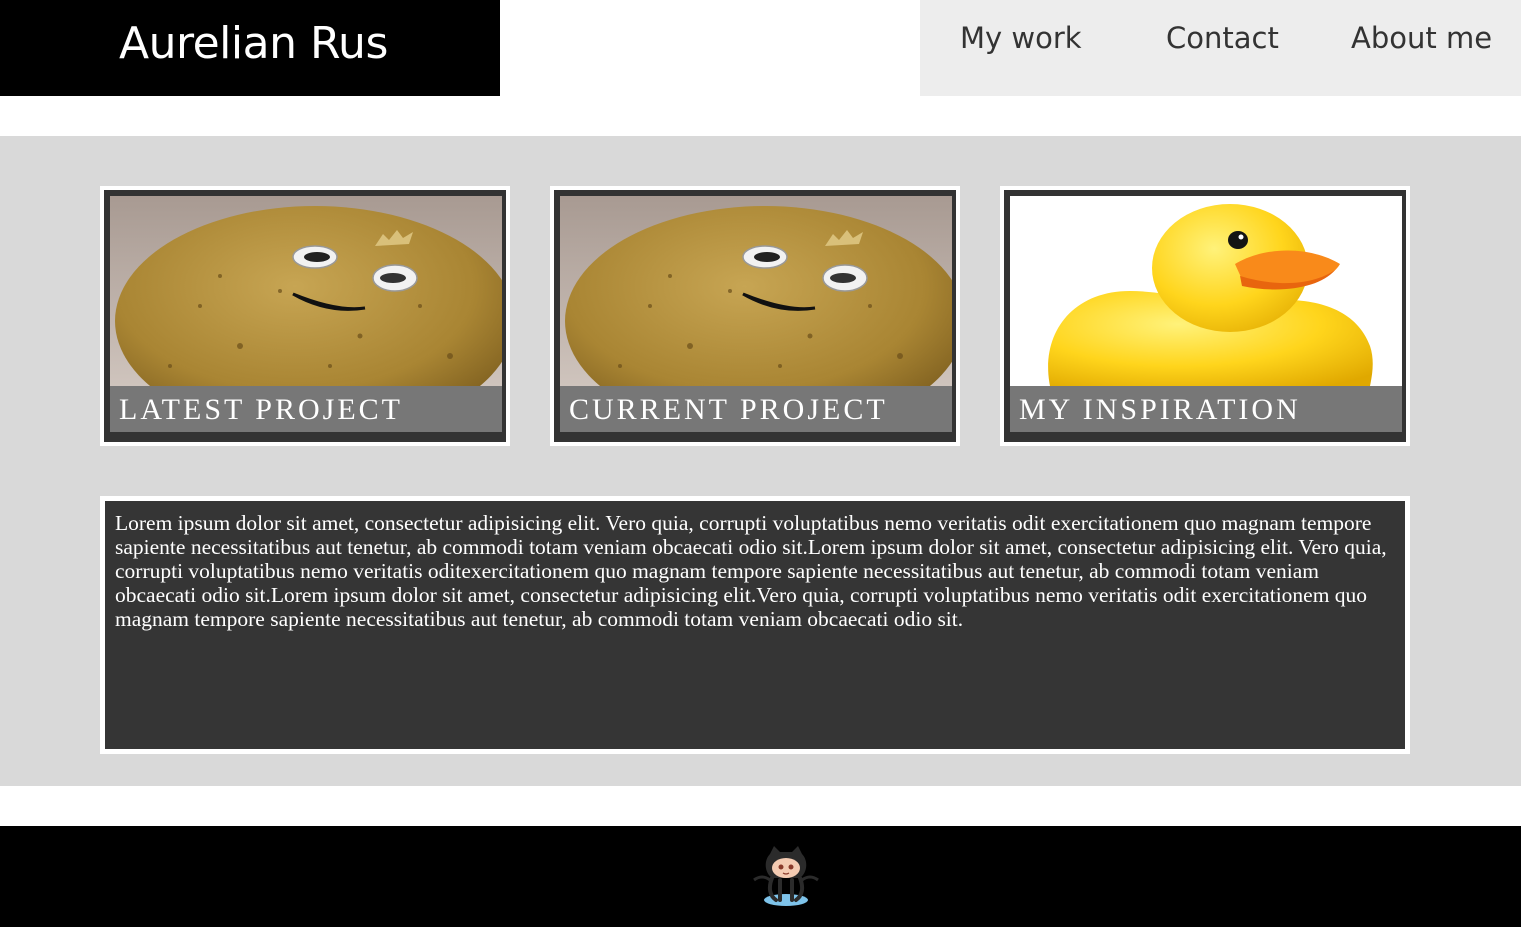 The width and height of the screenshot is (1521, 927). I want to click on card-frame: LATEST PROJECT, so click(305, 316).